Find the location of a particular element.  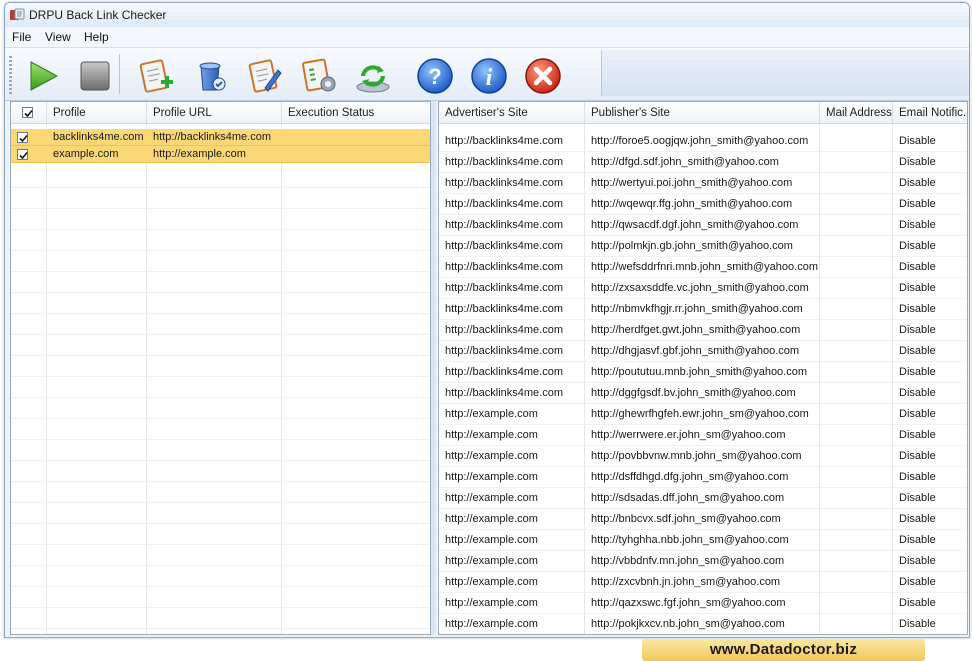

publishers-site: http://sdsadas.dff.john_sm@yahoo.com is located at coordinates (688, 498).